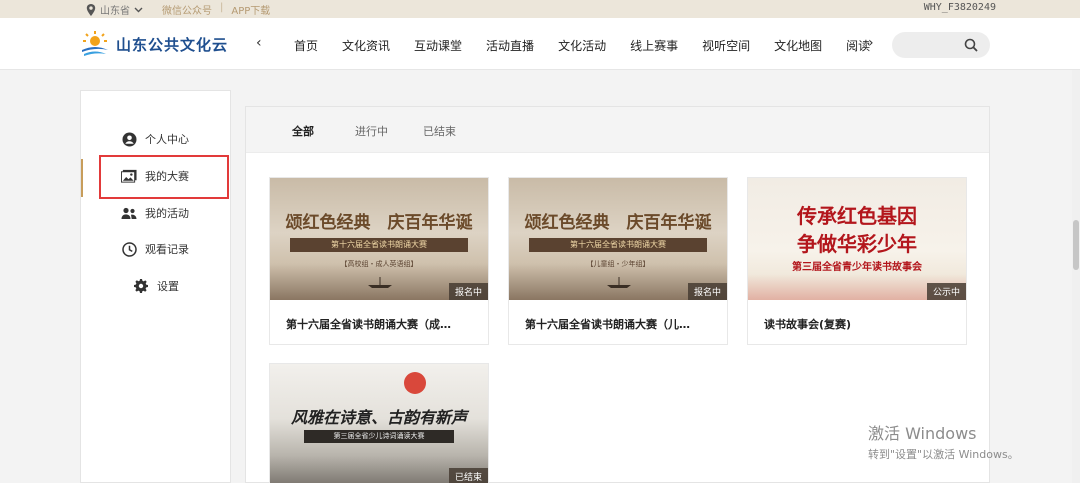 The image size is (1080, 483). I want to click on contest-banner: 颂红色经典 庆百年华诞 第十六届全省读书朗诵大赛 【高校组・成人英语组】 报名中, so click(379, 239).